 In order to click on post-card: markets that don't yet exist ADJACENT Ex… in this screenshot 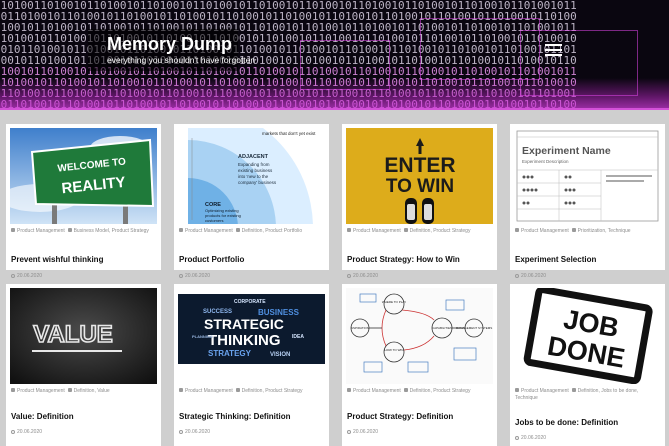, I will do `click(251, 201)`.